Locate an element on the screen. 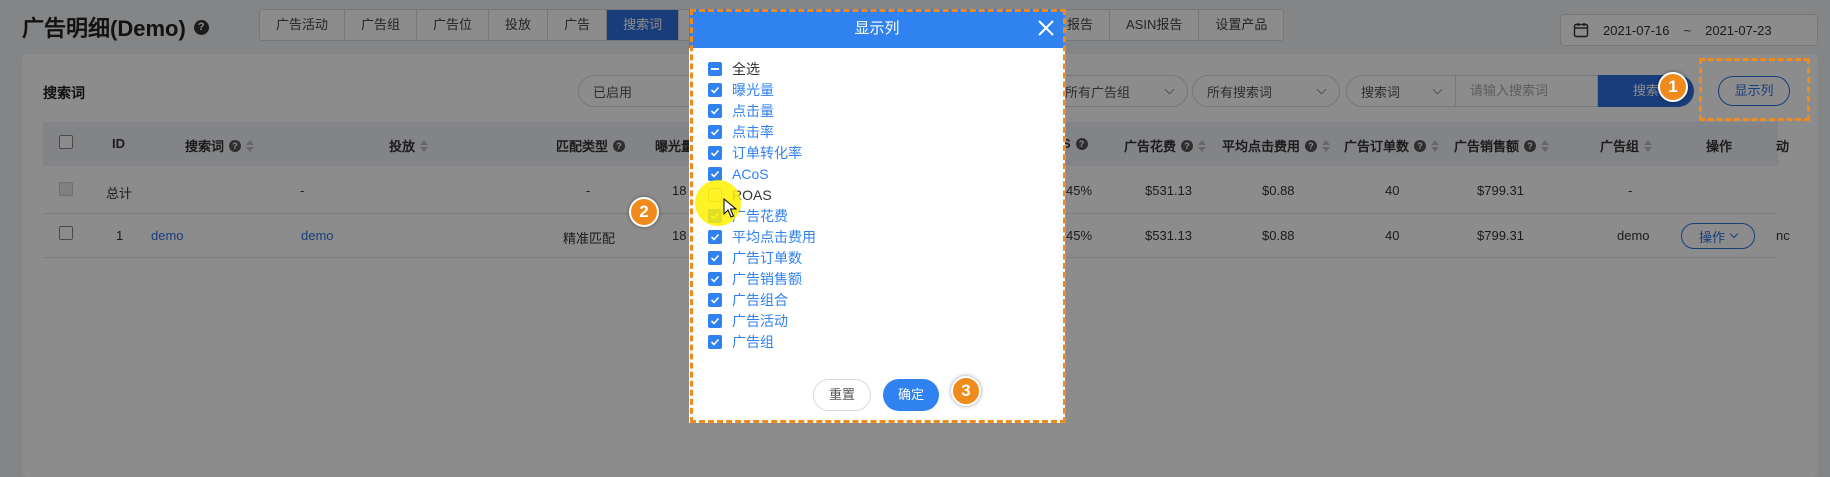  step-marker-2: 2 is located at coordinates (644, 212).